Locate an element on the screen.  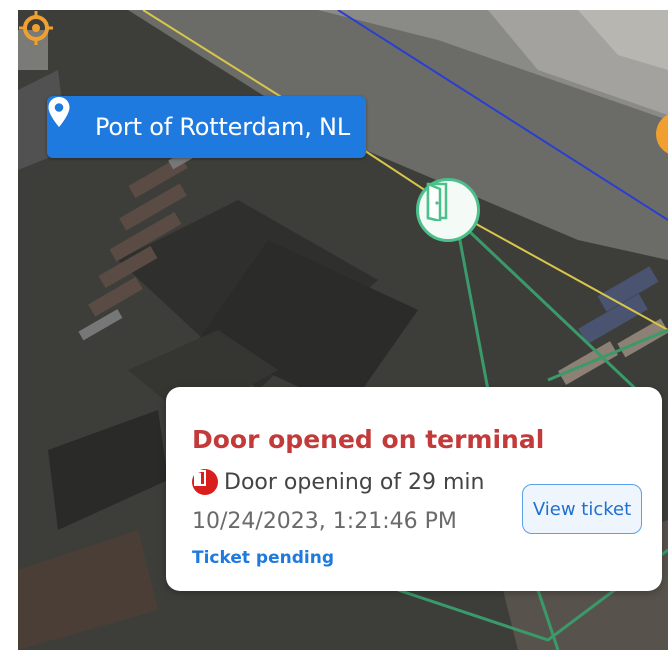
alert-timestamp: 10/24/2023, 1:21:46 PM is located at coordinates (324, 521).